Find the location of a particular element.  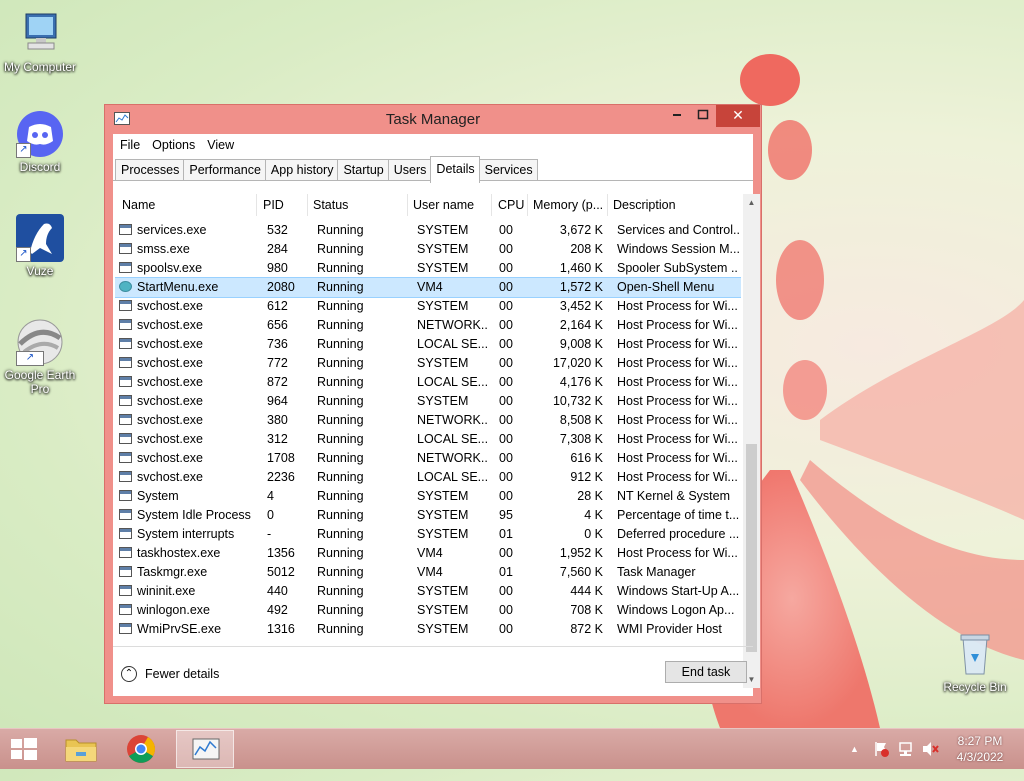

taskbar-chrome is located at coordinates (141, 749).